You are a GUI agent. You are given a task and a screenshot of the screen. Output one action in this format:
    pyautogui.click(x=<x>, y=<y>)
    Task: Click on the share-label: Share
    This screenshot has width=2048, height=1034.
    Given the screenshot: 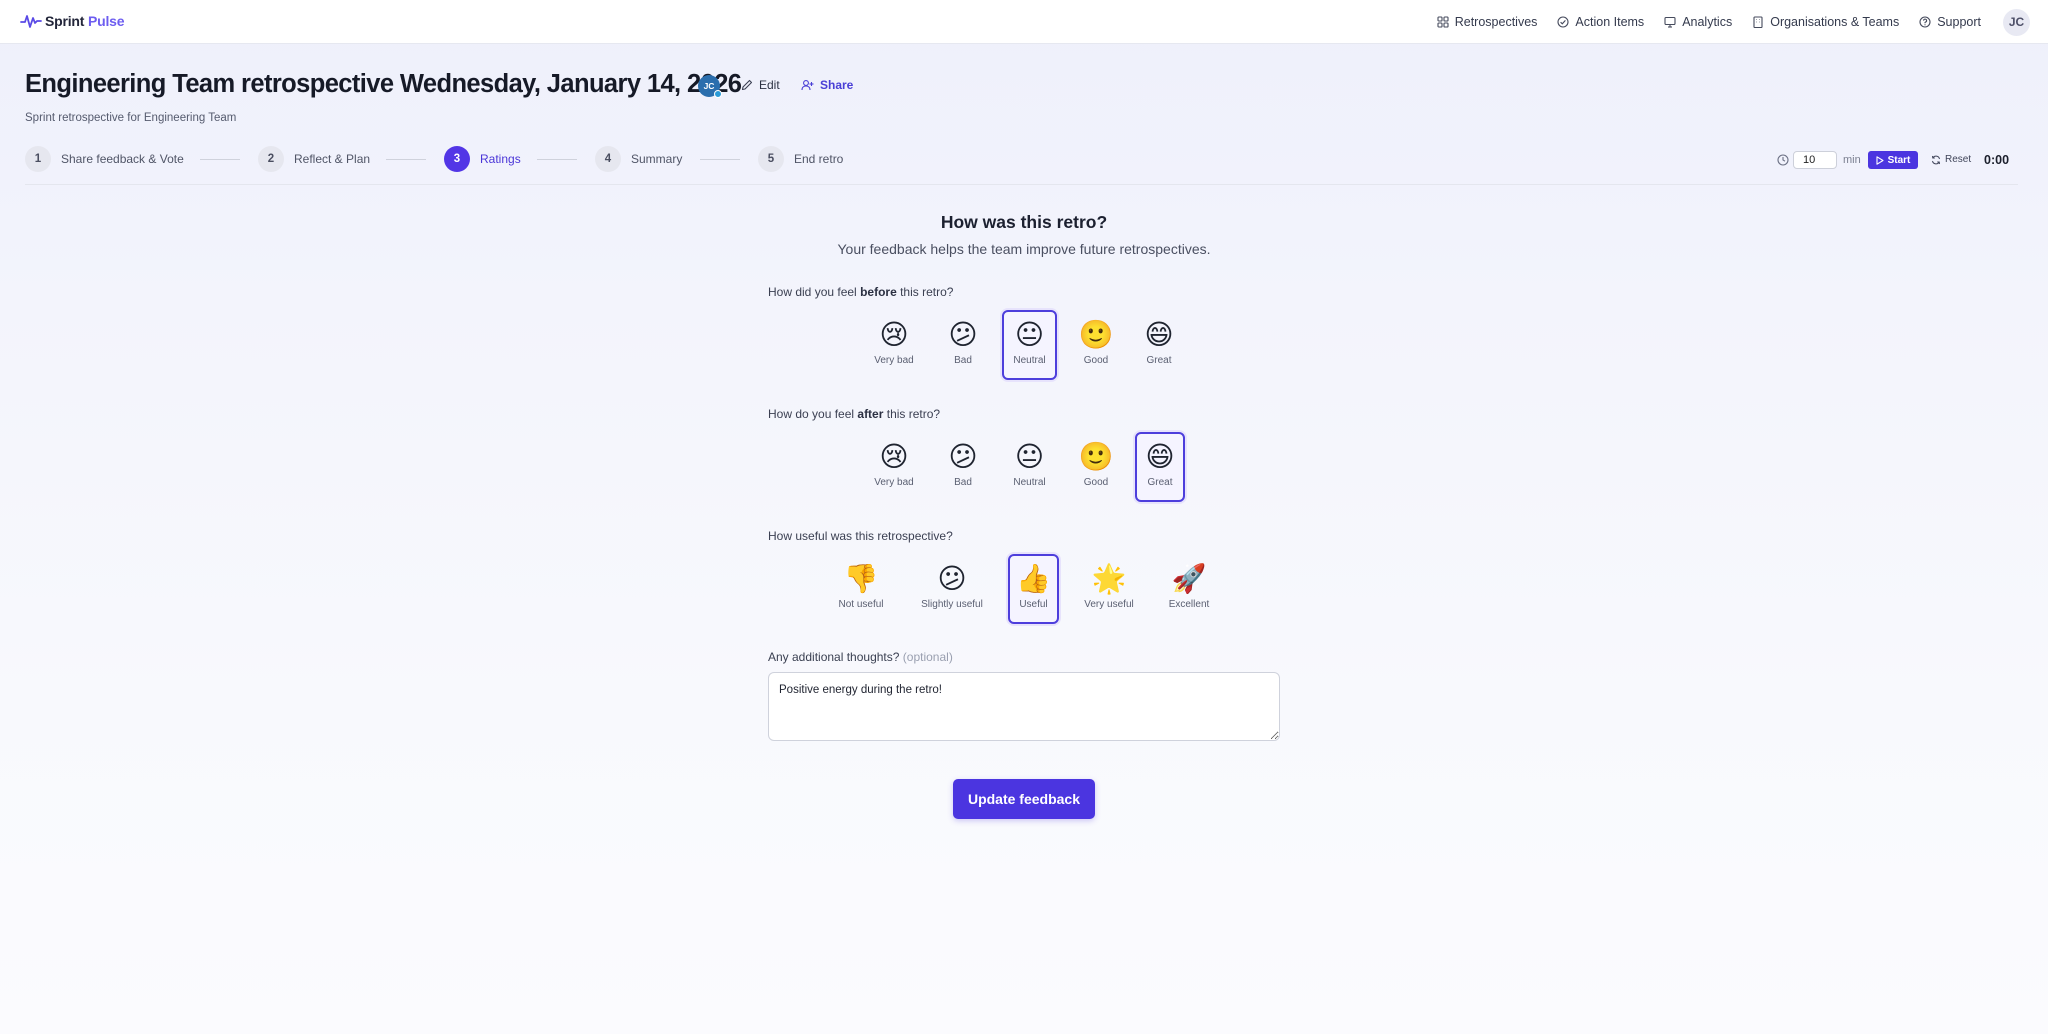 What is the action you would take?
    pyautogui.click(x=837, y=85)
    